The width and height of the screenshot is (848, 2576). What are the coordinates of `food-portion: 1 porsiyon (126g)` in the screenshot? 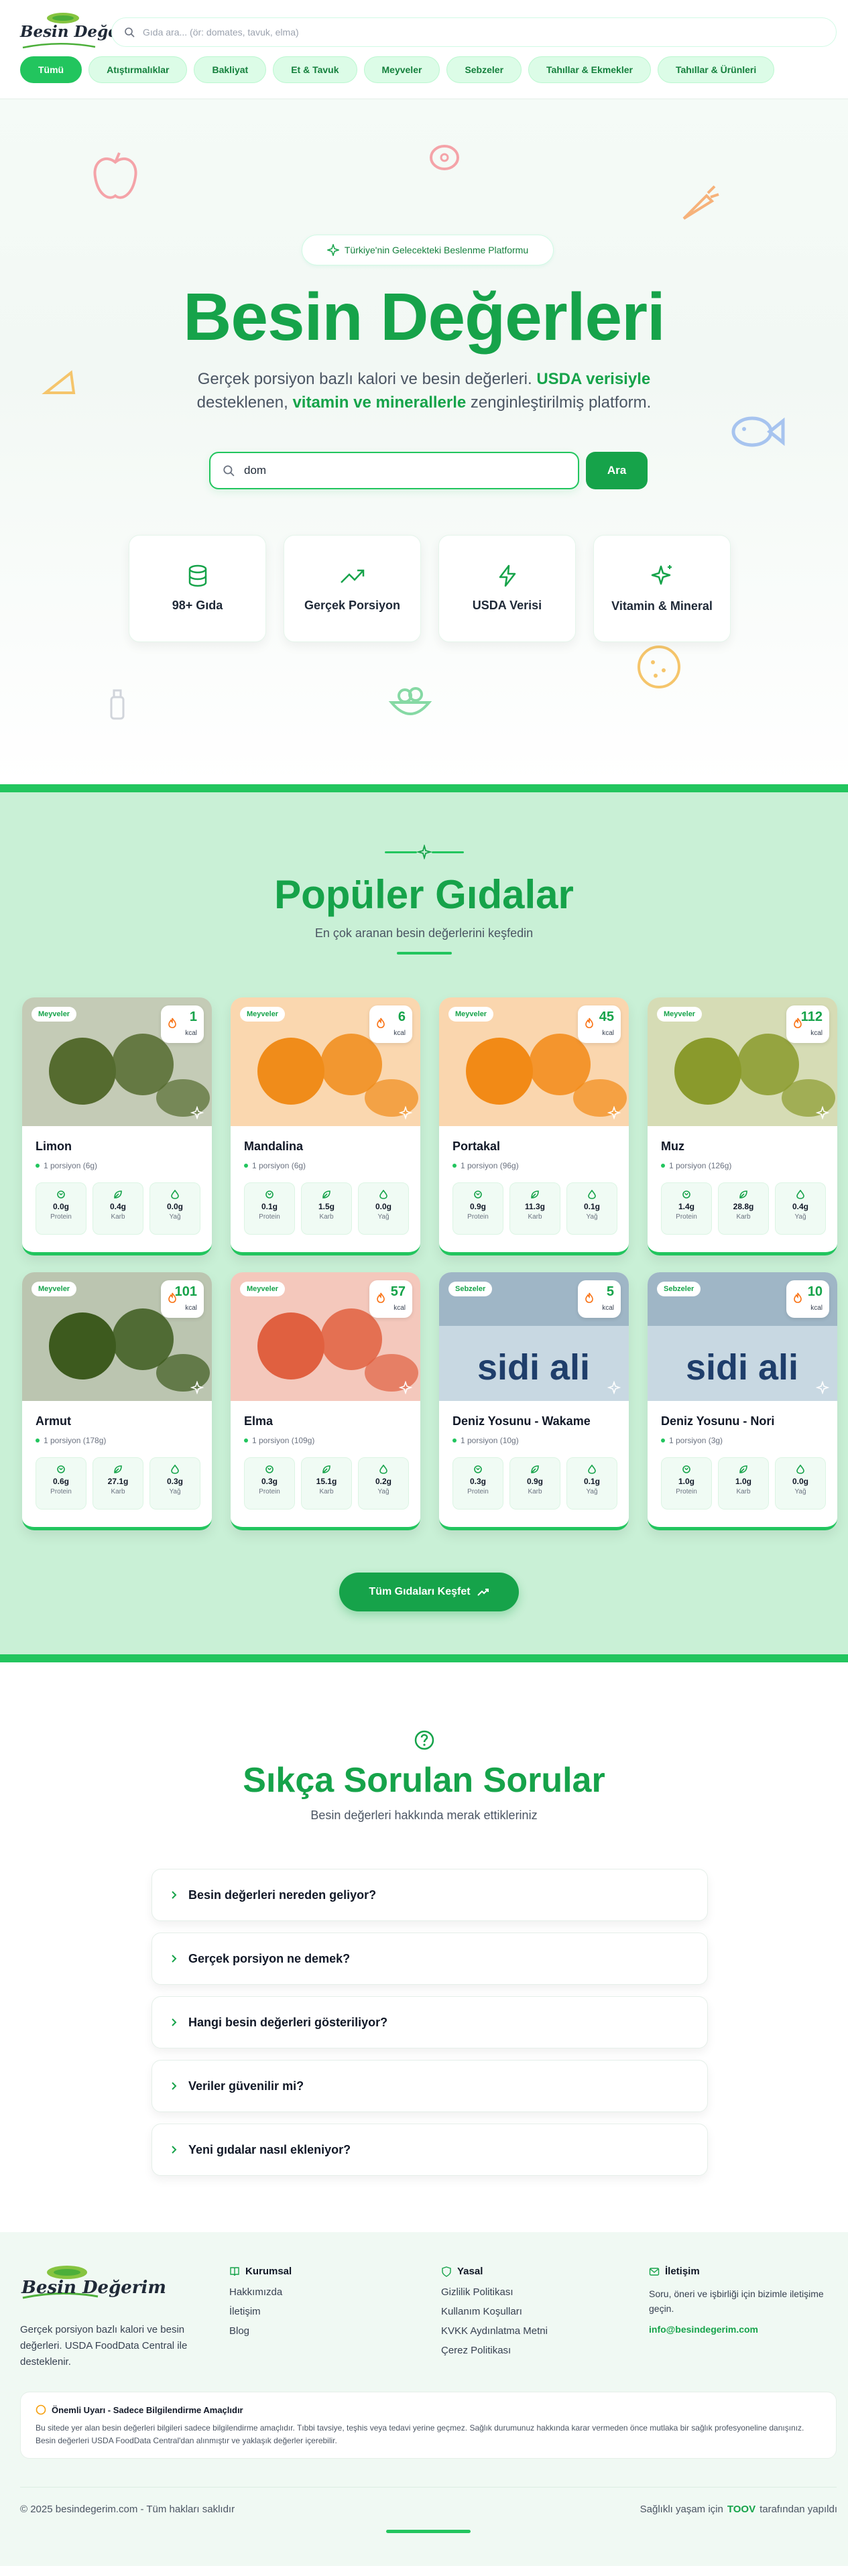 It's located at (696, 1165).